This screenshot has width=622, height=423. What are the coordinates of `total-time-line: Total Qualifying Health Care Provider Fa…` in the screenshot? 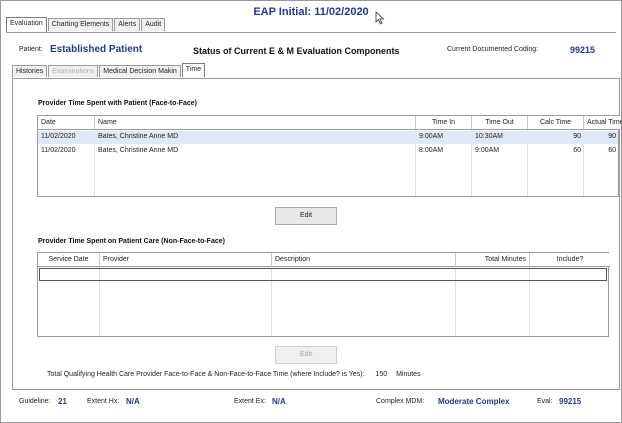 It's located at (235, 374).